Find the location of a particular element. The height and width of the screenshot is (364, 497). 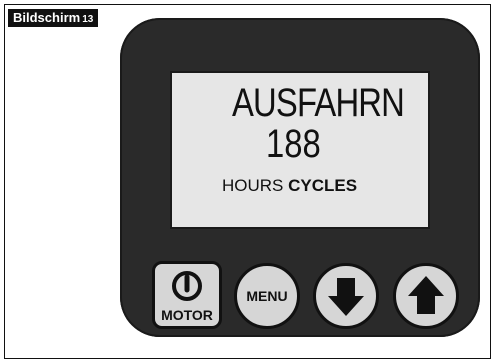

figure-caption: Bildschirm 13 is located at coordinates (53, 18).